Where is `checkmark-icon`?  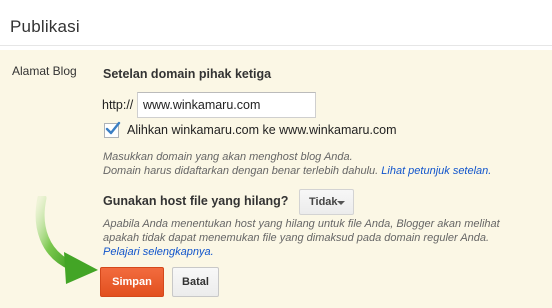
checkmark-icon is located at coordinates (113, 128).